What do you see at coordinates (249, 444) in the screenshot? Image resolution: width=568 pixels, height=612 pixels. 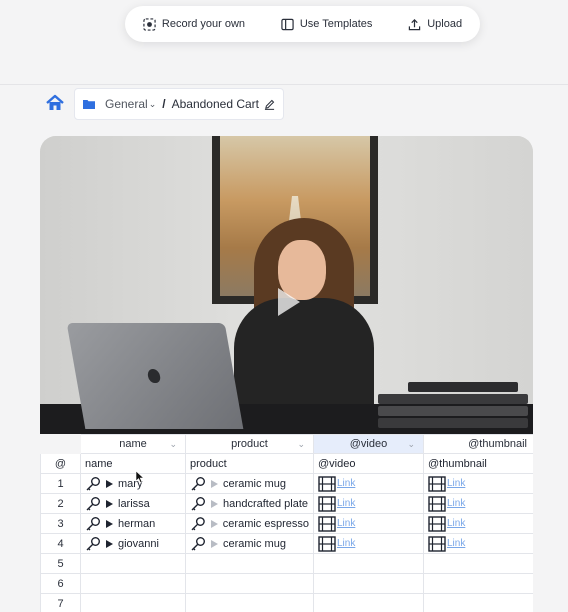 I see `column-header-product: product ⌄` at bounding box center [249, 444].